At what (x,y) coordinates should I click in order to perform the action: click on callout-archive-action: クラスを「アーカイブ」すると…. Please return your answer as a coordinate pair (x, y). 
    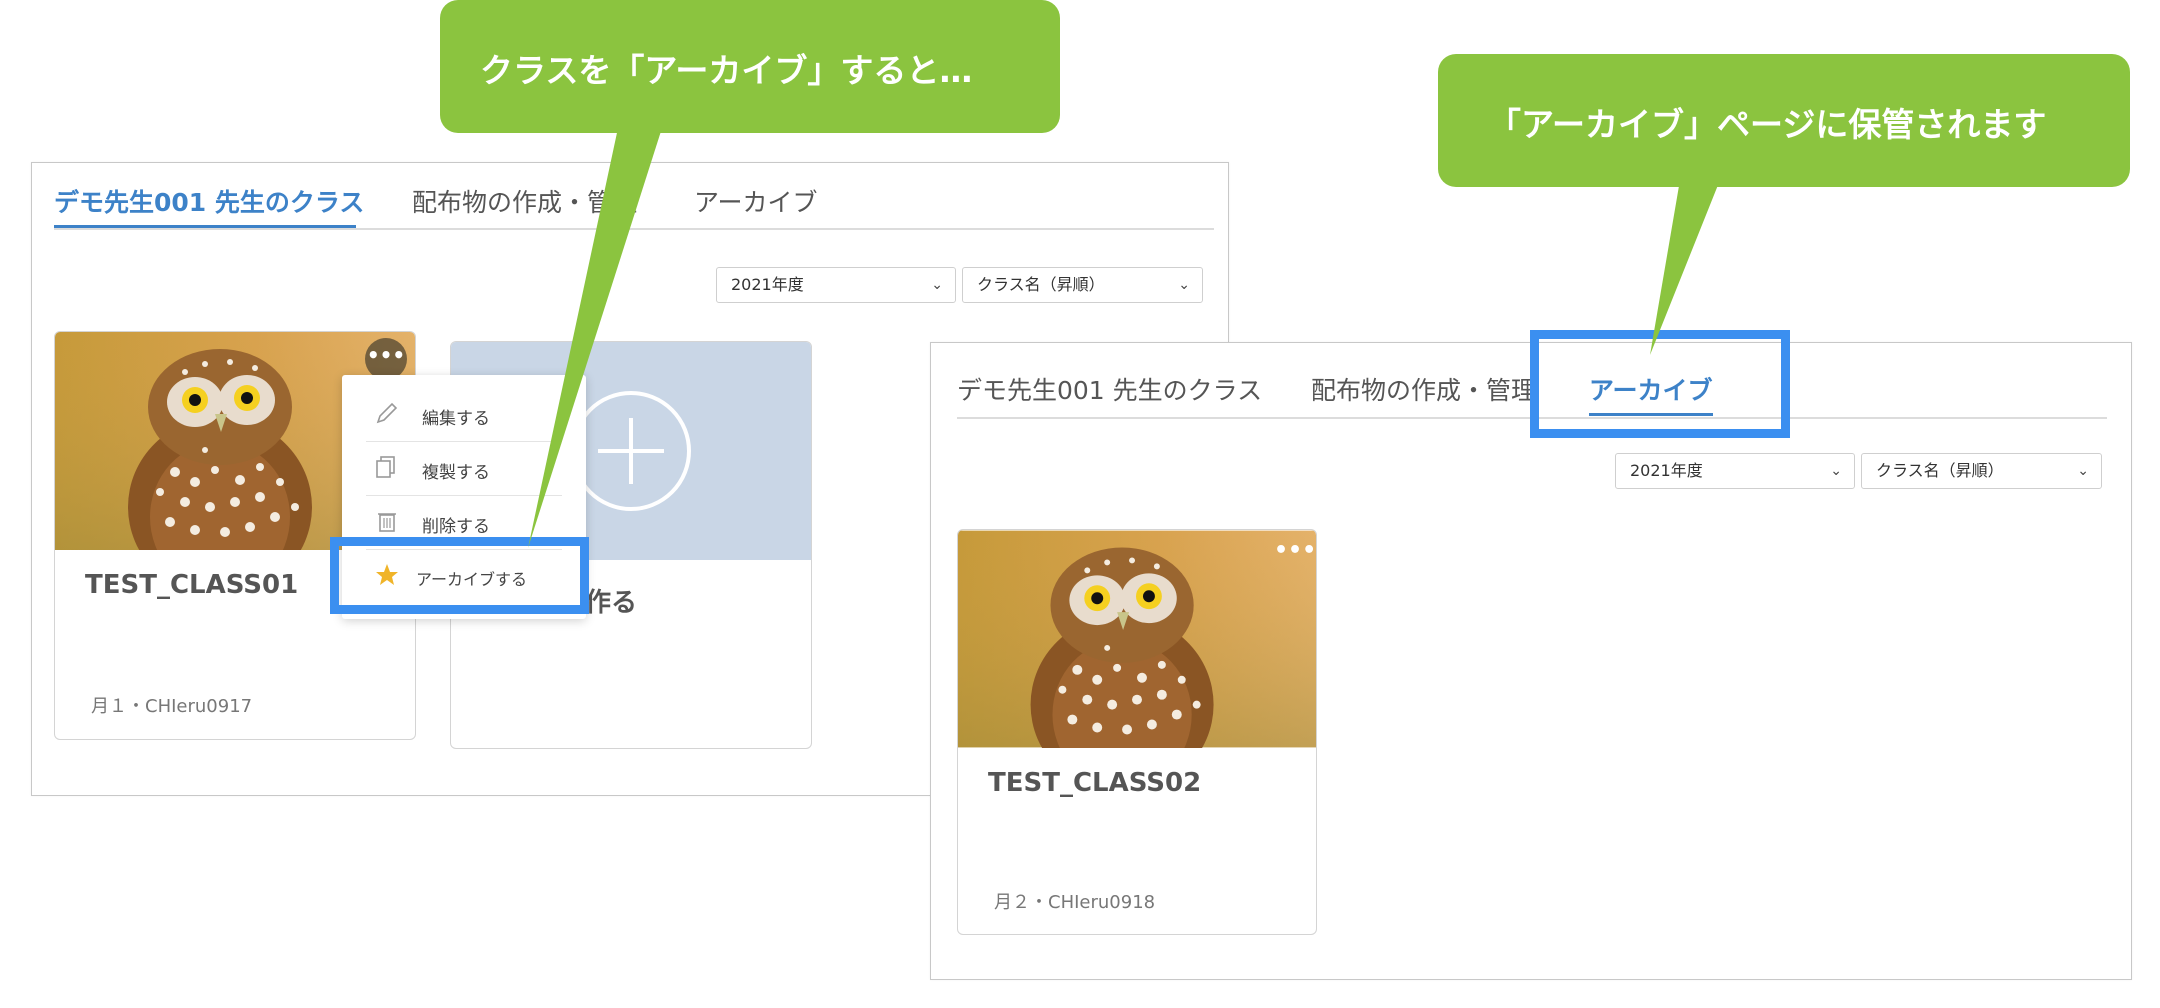
    Looking at the image, I should click on (750, 66).